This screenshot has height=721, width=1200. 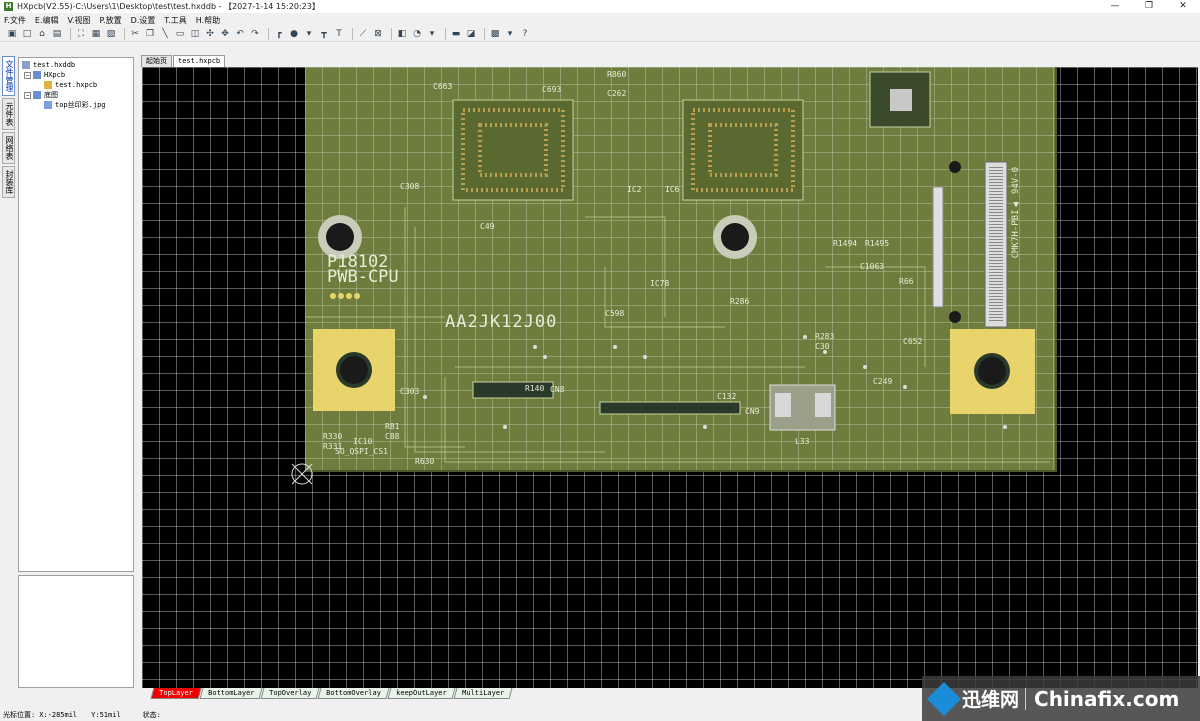 What do you see at coordinates (392, 426) in the screenshot?
I see `ref-label: R81` at bounding box center [392, 426].